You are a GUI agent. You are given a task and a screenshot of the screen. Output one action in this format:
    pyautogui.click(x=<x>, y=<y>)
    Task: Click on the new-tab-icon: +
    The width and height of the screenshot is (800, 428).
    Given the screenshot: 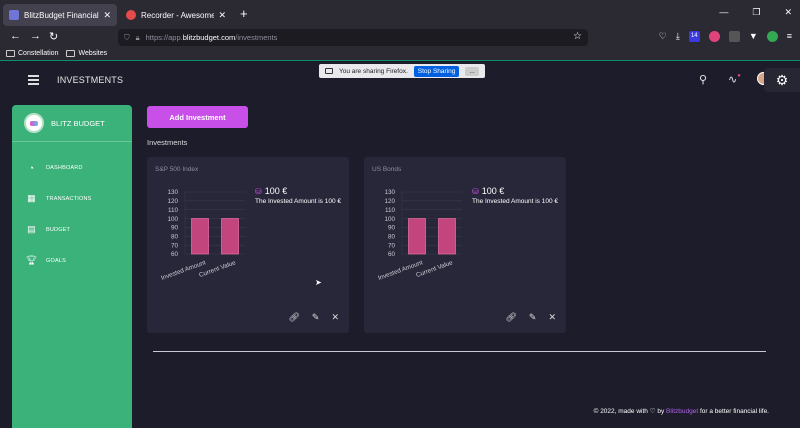 What is the action you would take?
    pyautogui.click(x=244, y=13)
    